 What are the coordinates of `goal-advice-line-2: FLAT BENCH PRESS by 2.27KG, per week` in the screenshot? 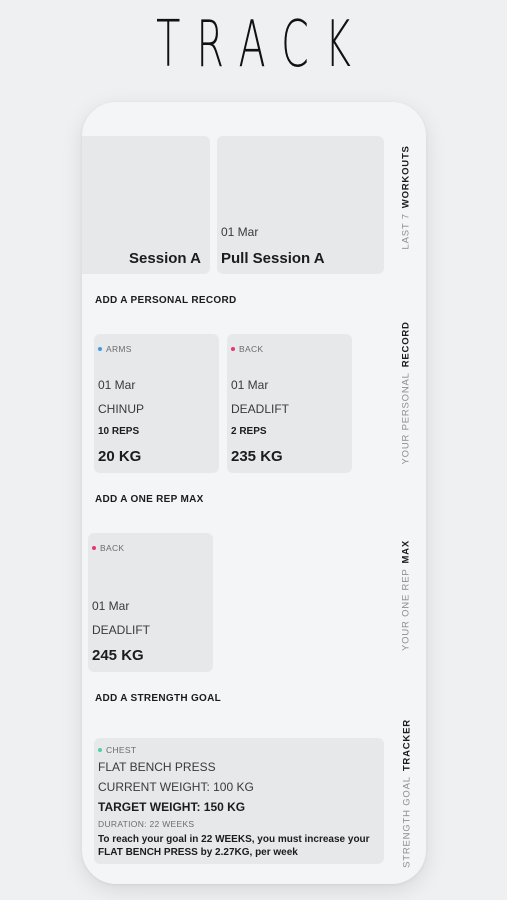 It's located at (198, 852).